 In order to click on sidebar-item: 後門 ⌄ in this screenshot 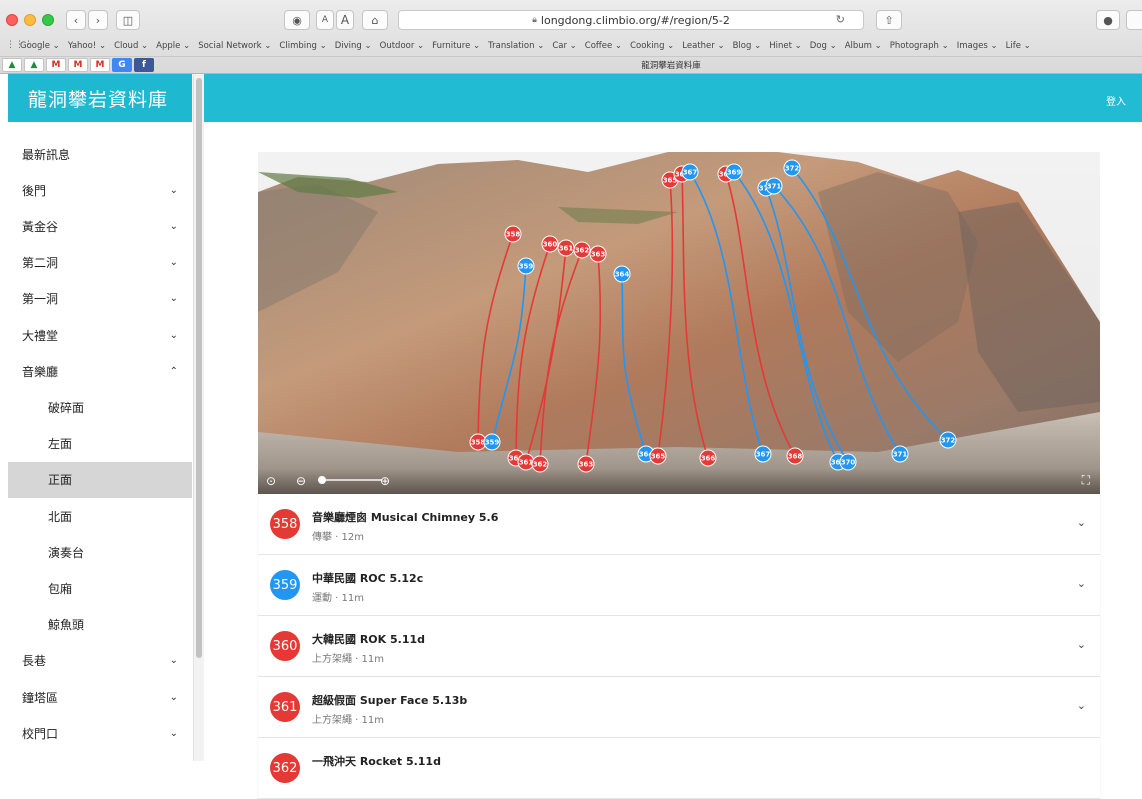, I will do `click(100, 190)`.